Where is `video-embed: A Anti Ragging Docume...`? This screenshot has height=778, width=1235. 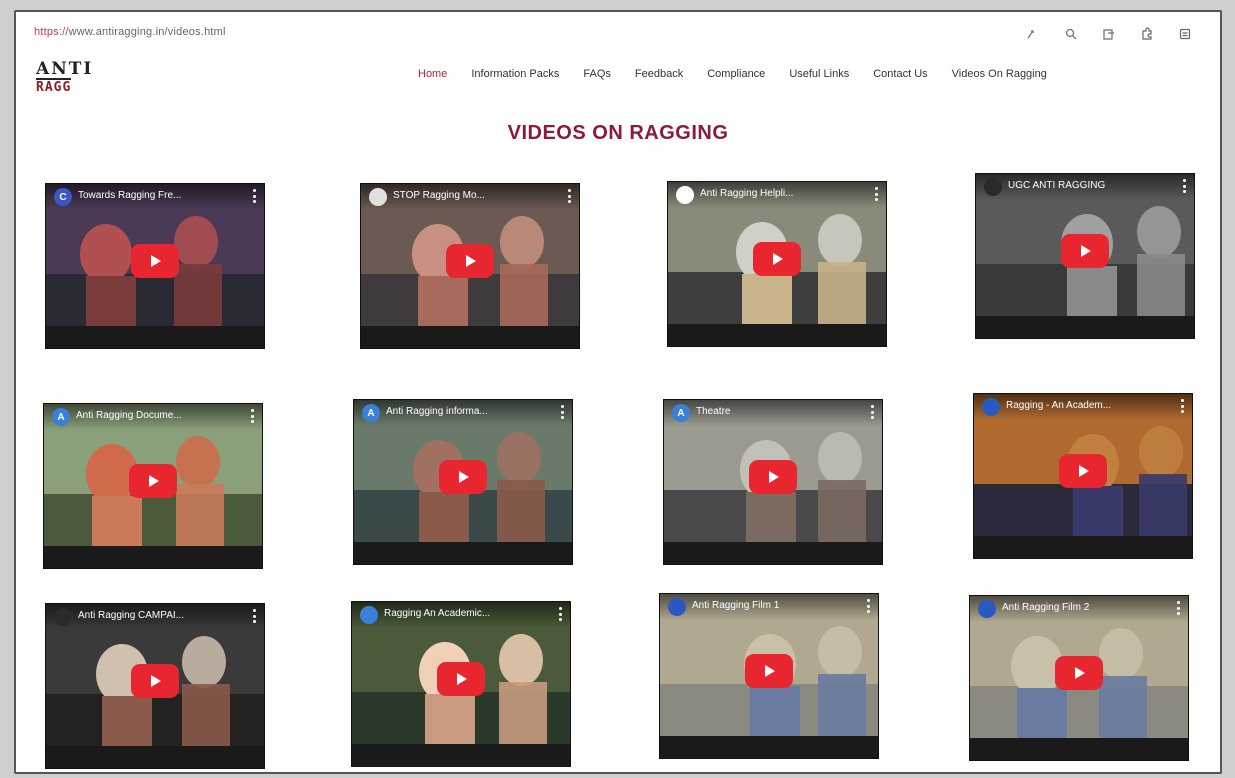 video-embed: A Anti Ragging Docume... is located at coordinates (153, 486).